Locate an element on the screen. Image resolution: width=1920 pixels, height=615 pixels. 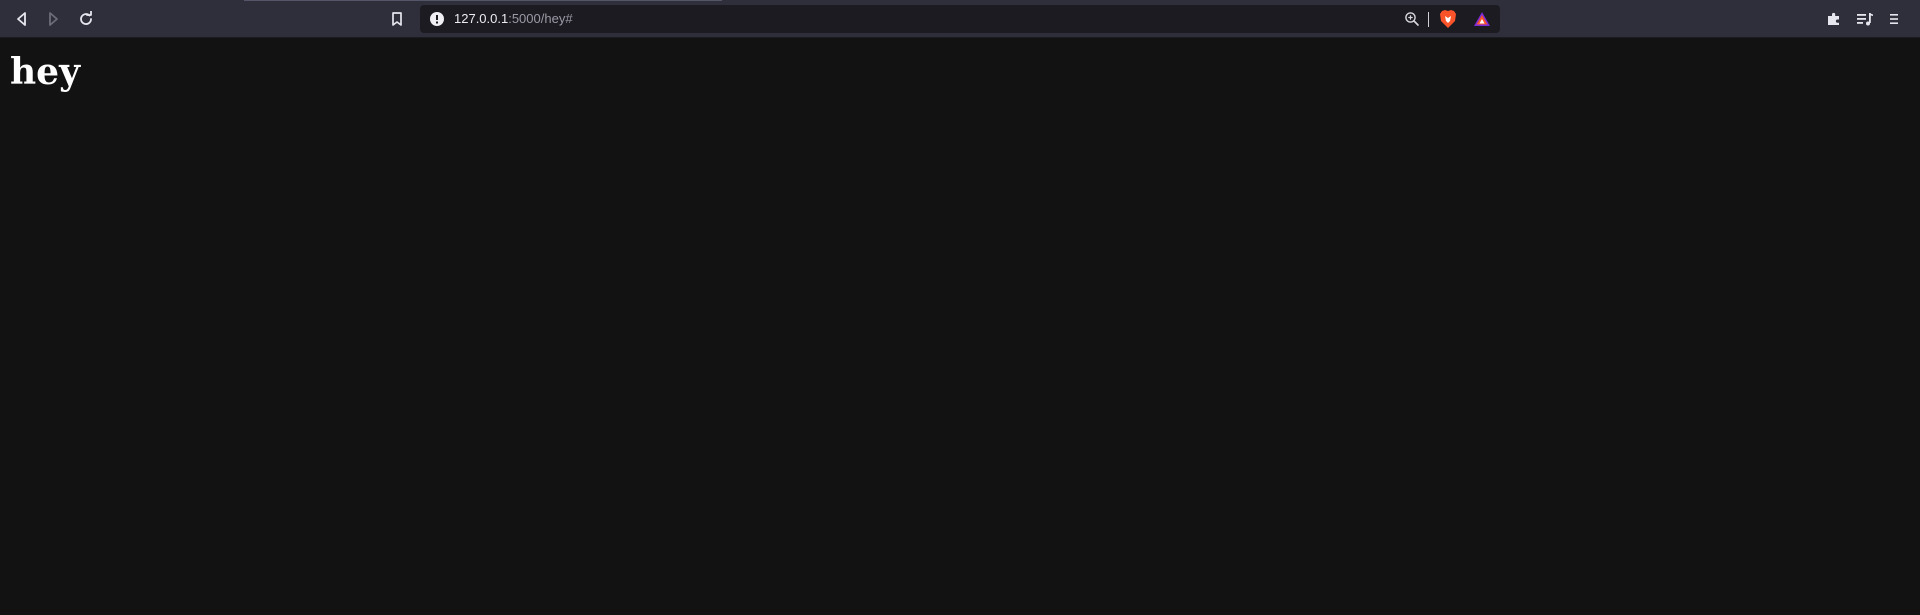
reload-icon is located at coordinates (86, 18).